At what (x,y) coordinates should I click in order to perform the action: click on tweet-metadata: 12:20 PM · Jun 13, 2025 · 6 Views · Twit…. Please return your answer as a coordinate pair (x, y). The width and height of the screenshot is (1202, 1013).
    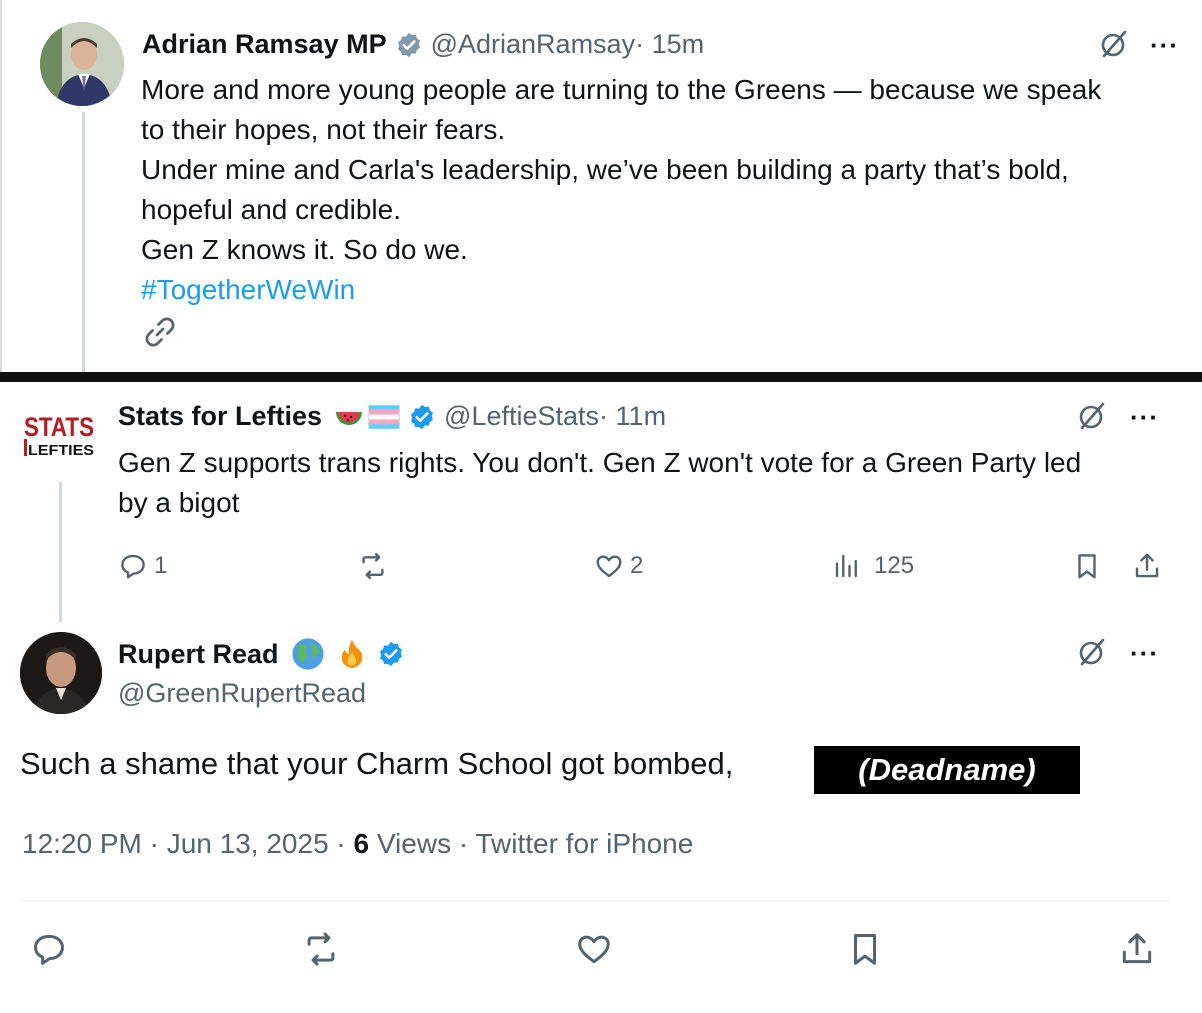
    Looking at the image, I should click on (357, 844).